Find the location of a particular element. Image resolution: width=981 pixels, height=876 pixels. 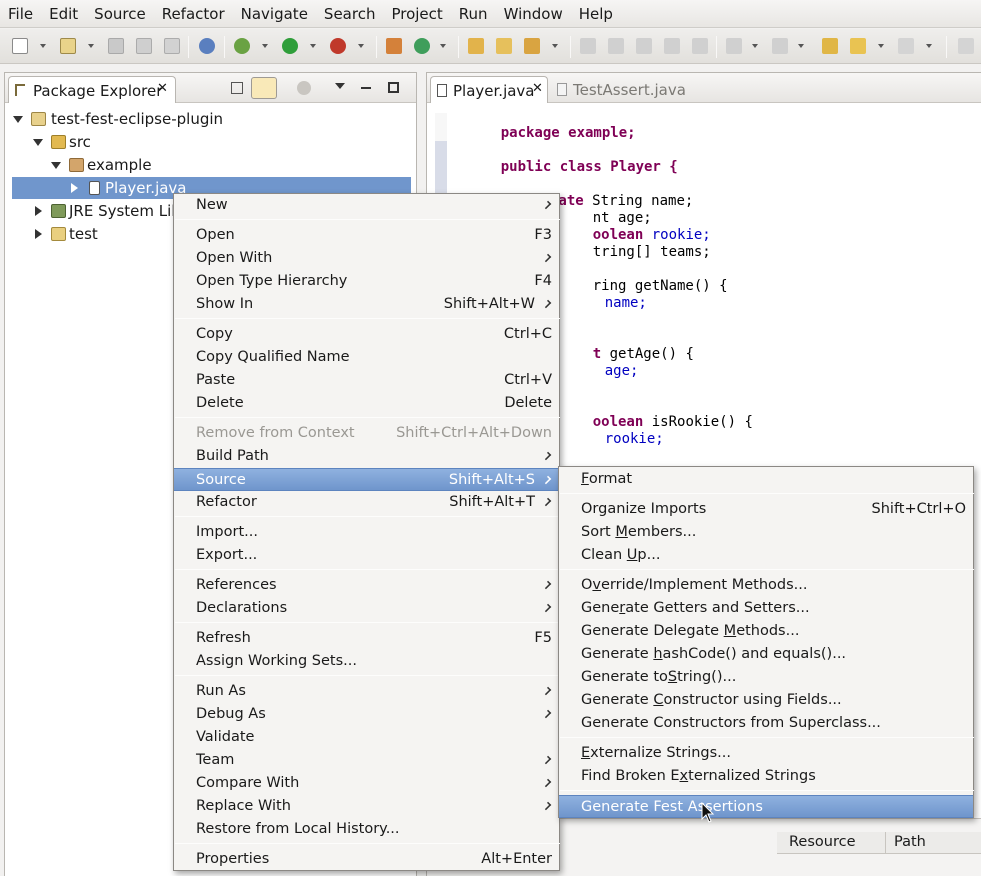

run-dropdown-icon is located at coordinates (313, 46).